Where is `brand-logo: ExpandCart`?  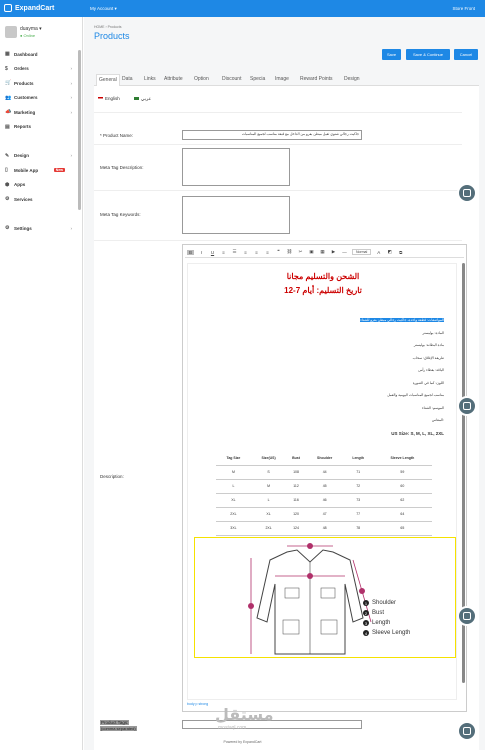 brand-logo: ExpandCart is located at coordinates (29, 8).